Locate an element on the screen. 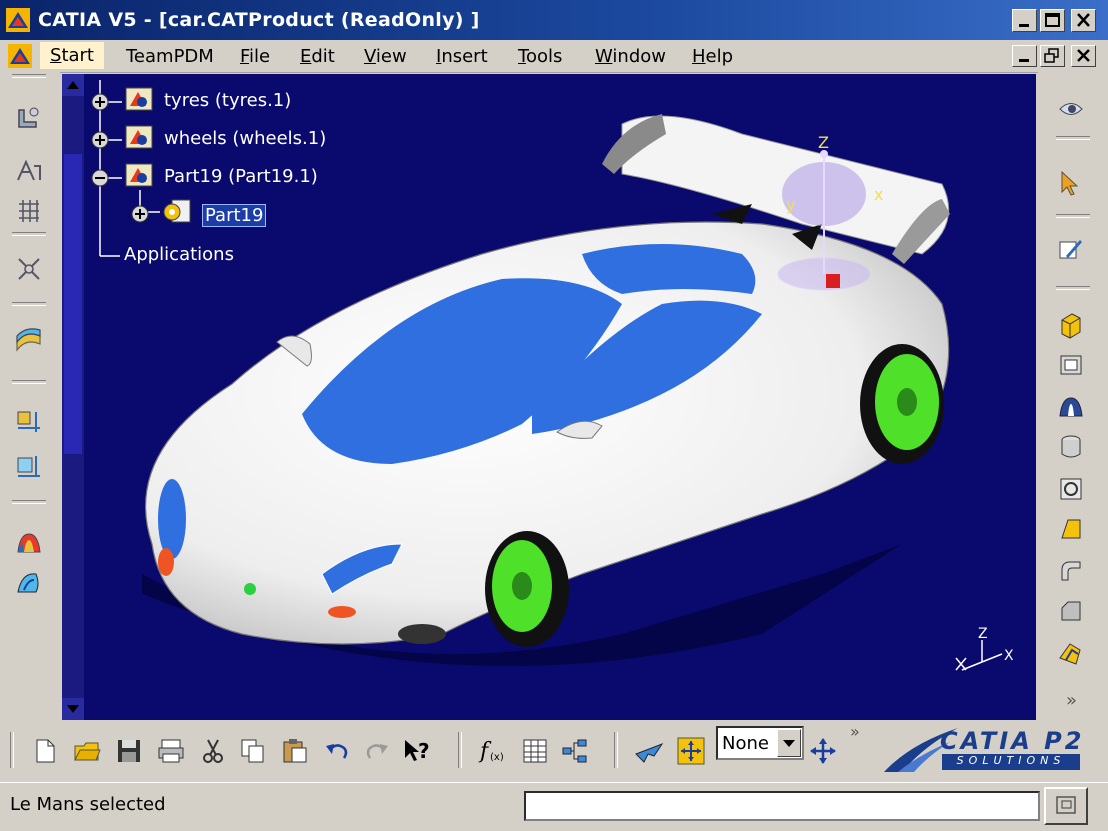 This screenshot has height=831, width=1108. axis-triad: Z X is located at coordinates (984, 648).